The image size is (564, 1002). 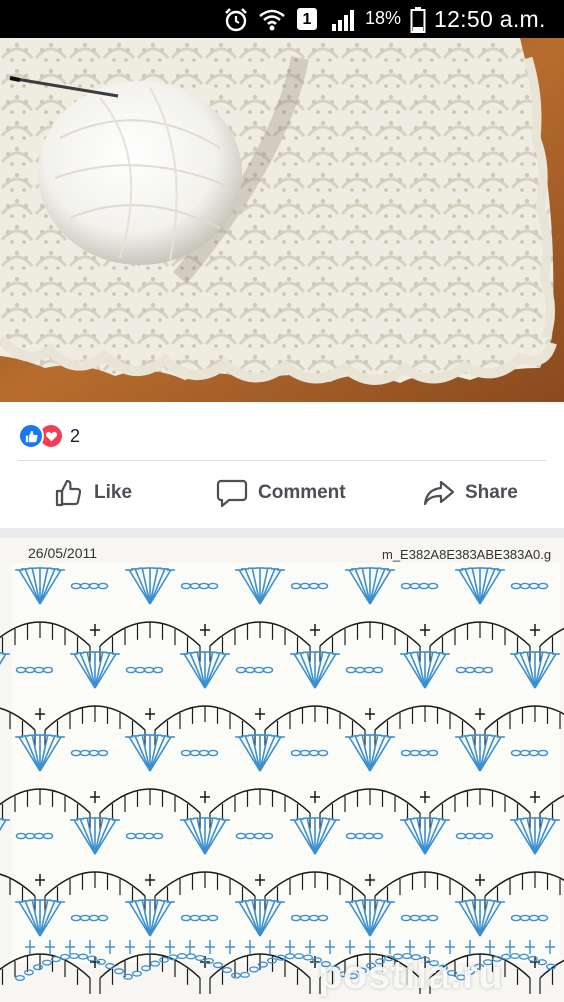 I want to click on share-label: Share, so click(x=491, y=492).